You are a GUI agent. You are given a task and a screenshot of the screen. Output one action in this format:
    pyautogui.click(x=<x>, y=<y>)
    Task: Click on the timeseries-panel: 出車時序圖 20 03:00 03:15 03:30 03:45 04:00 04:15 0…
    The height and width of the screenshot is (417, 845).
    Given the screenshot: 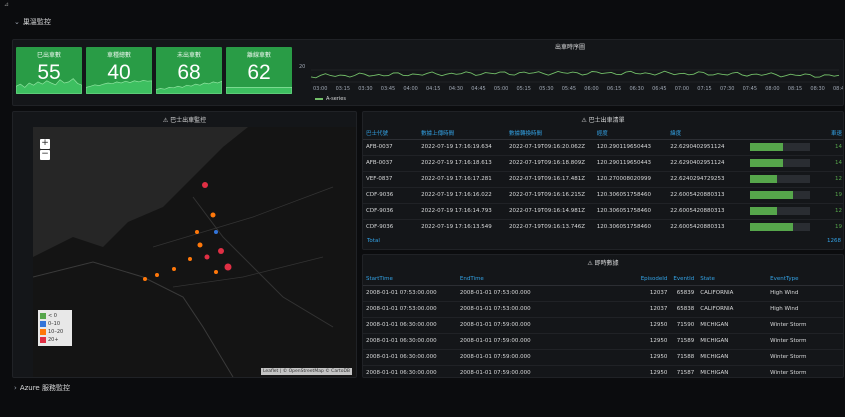 What is the action you would take?
    pyautogui.click(x=570, y=72)
    